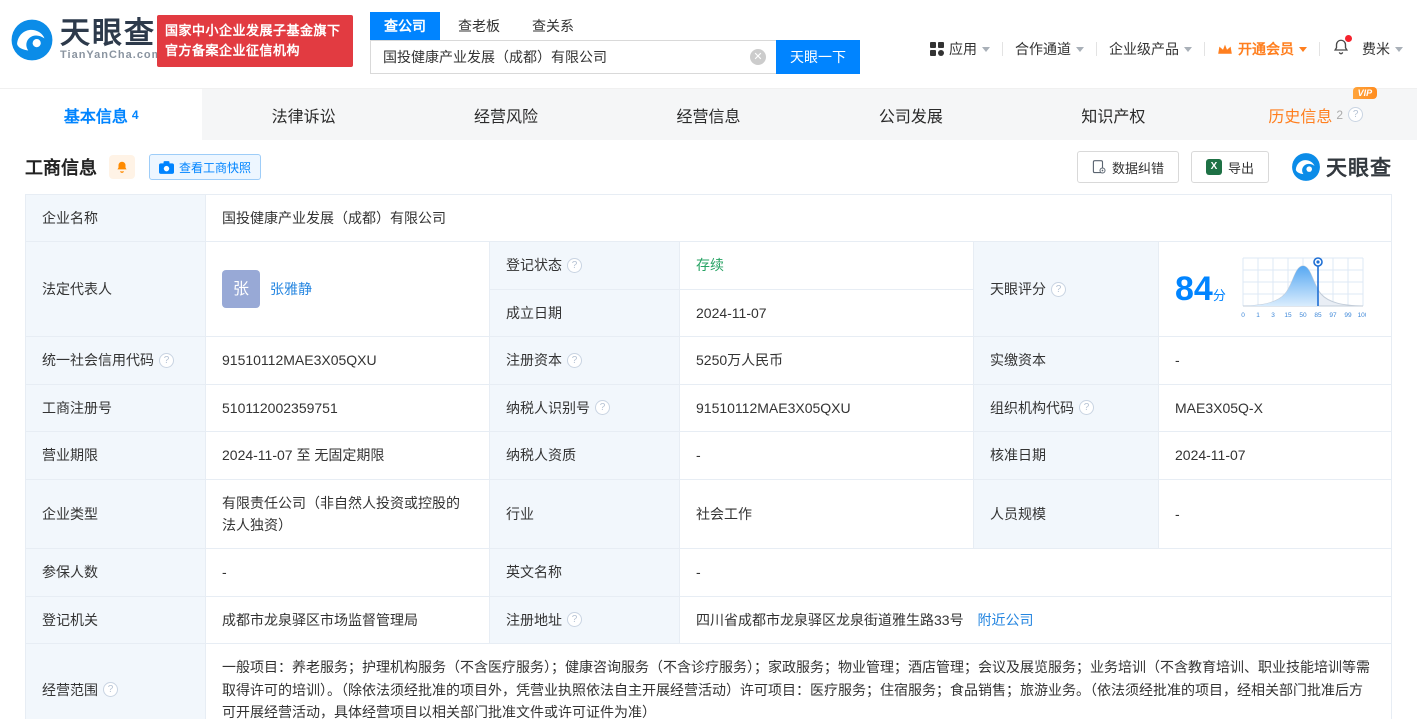 This screenshot has width=1417, height=719. I want to click on svg-text: 3, so click(1273, 315).